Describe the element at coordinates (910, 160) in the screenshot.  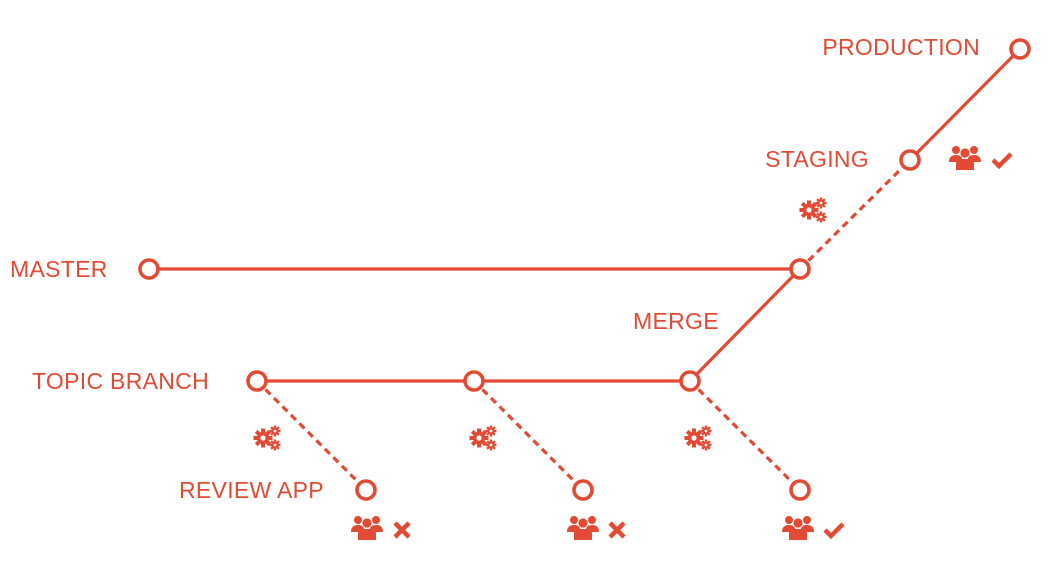
I see `staging-node` at that location.